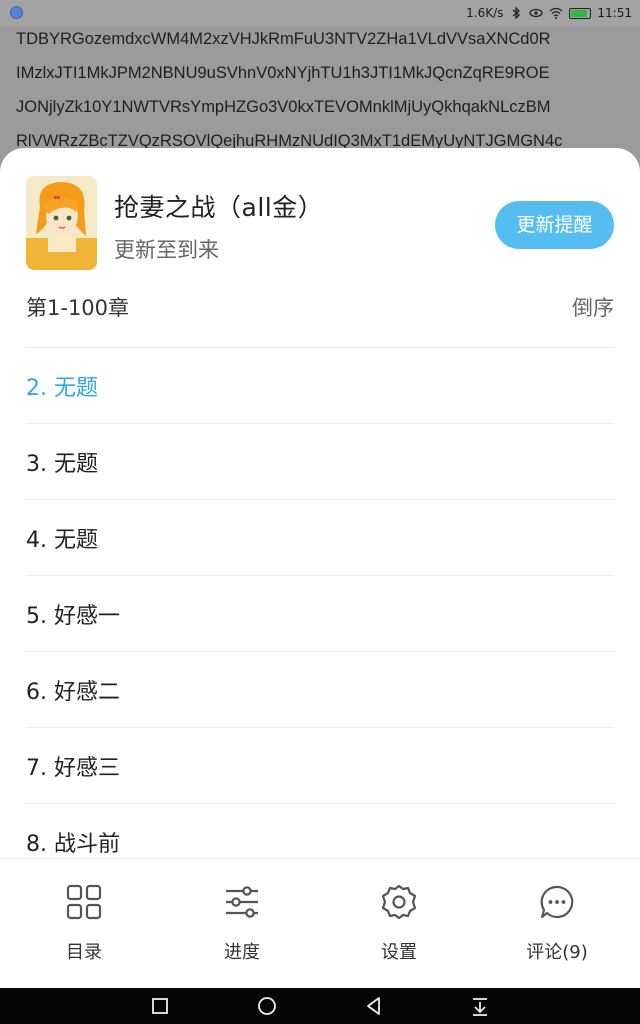  Describe the element at coordinates (62, 464) in the screenshot. I see `chapter-title: 3. 无题` at that location.